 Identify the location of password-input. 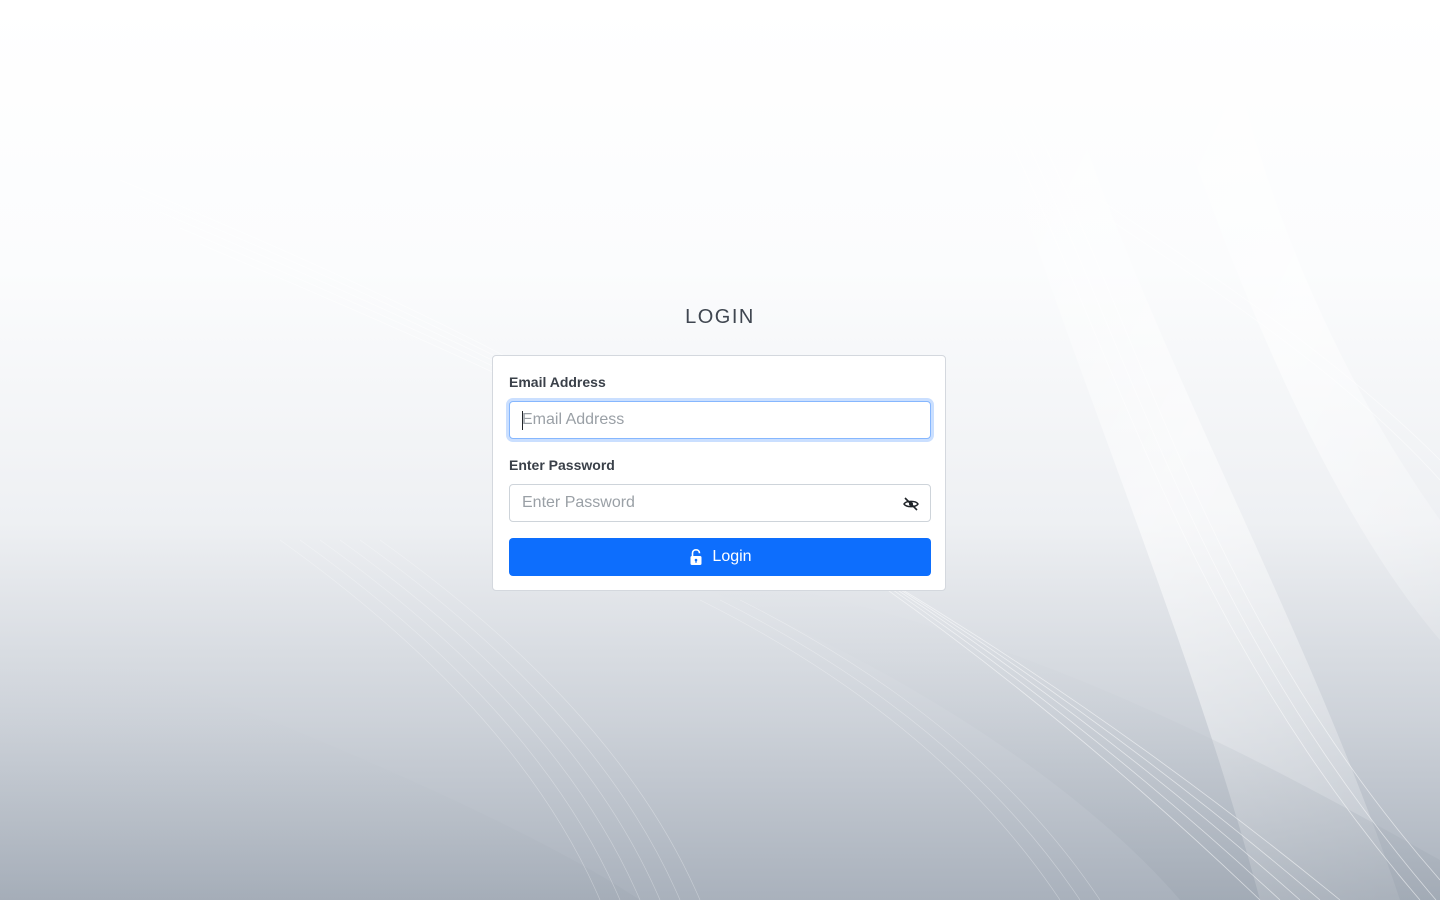
(720, 503).